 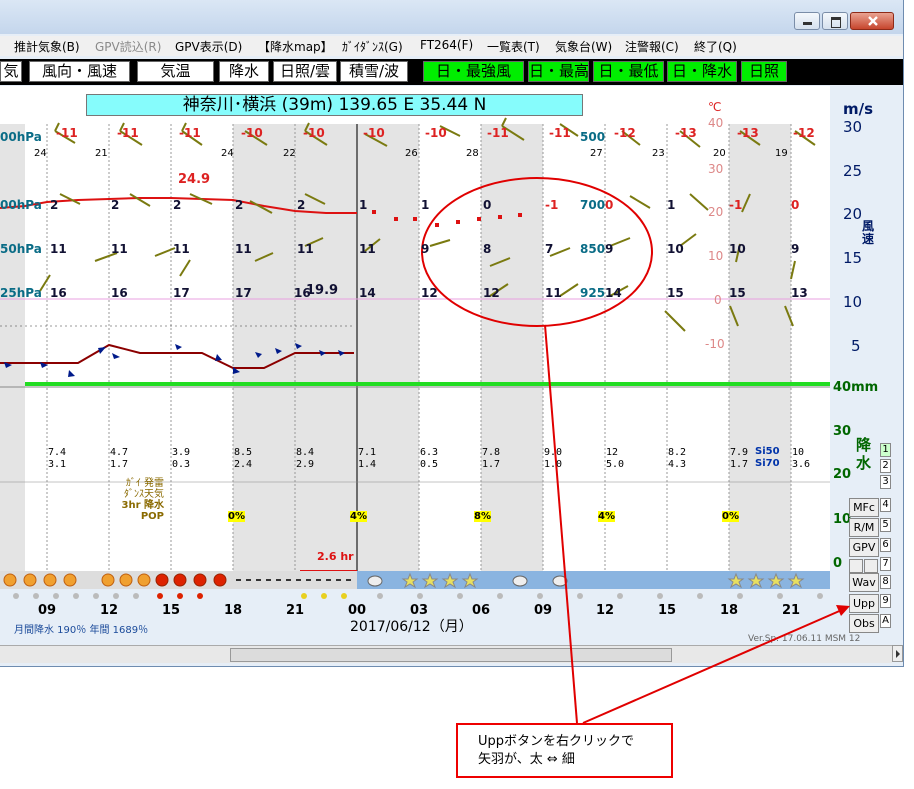 What do you see at coordinates (807, 21) in the screenshot?
I see `minimize-button` at bounding box center [807, 21].